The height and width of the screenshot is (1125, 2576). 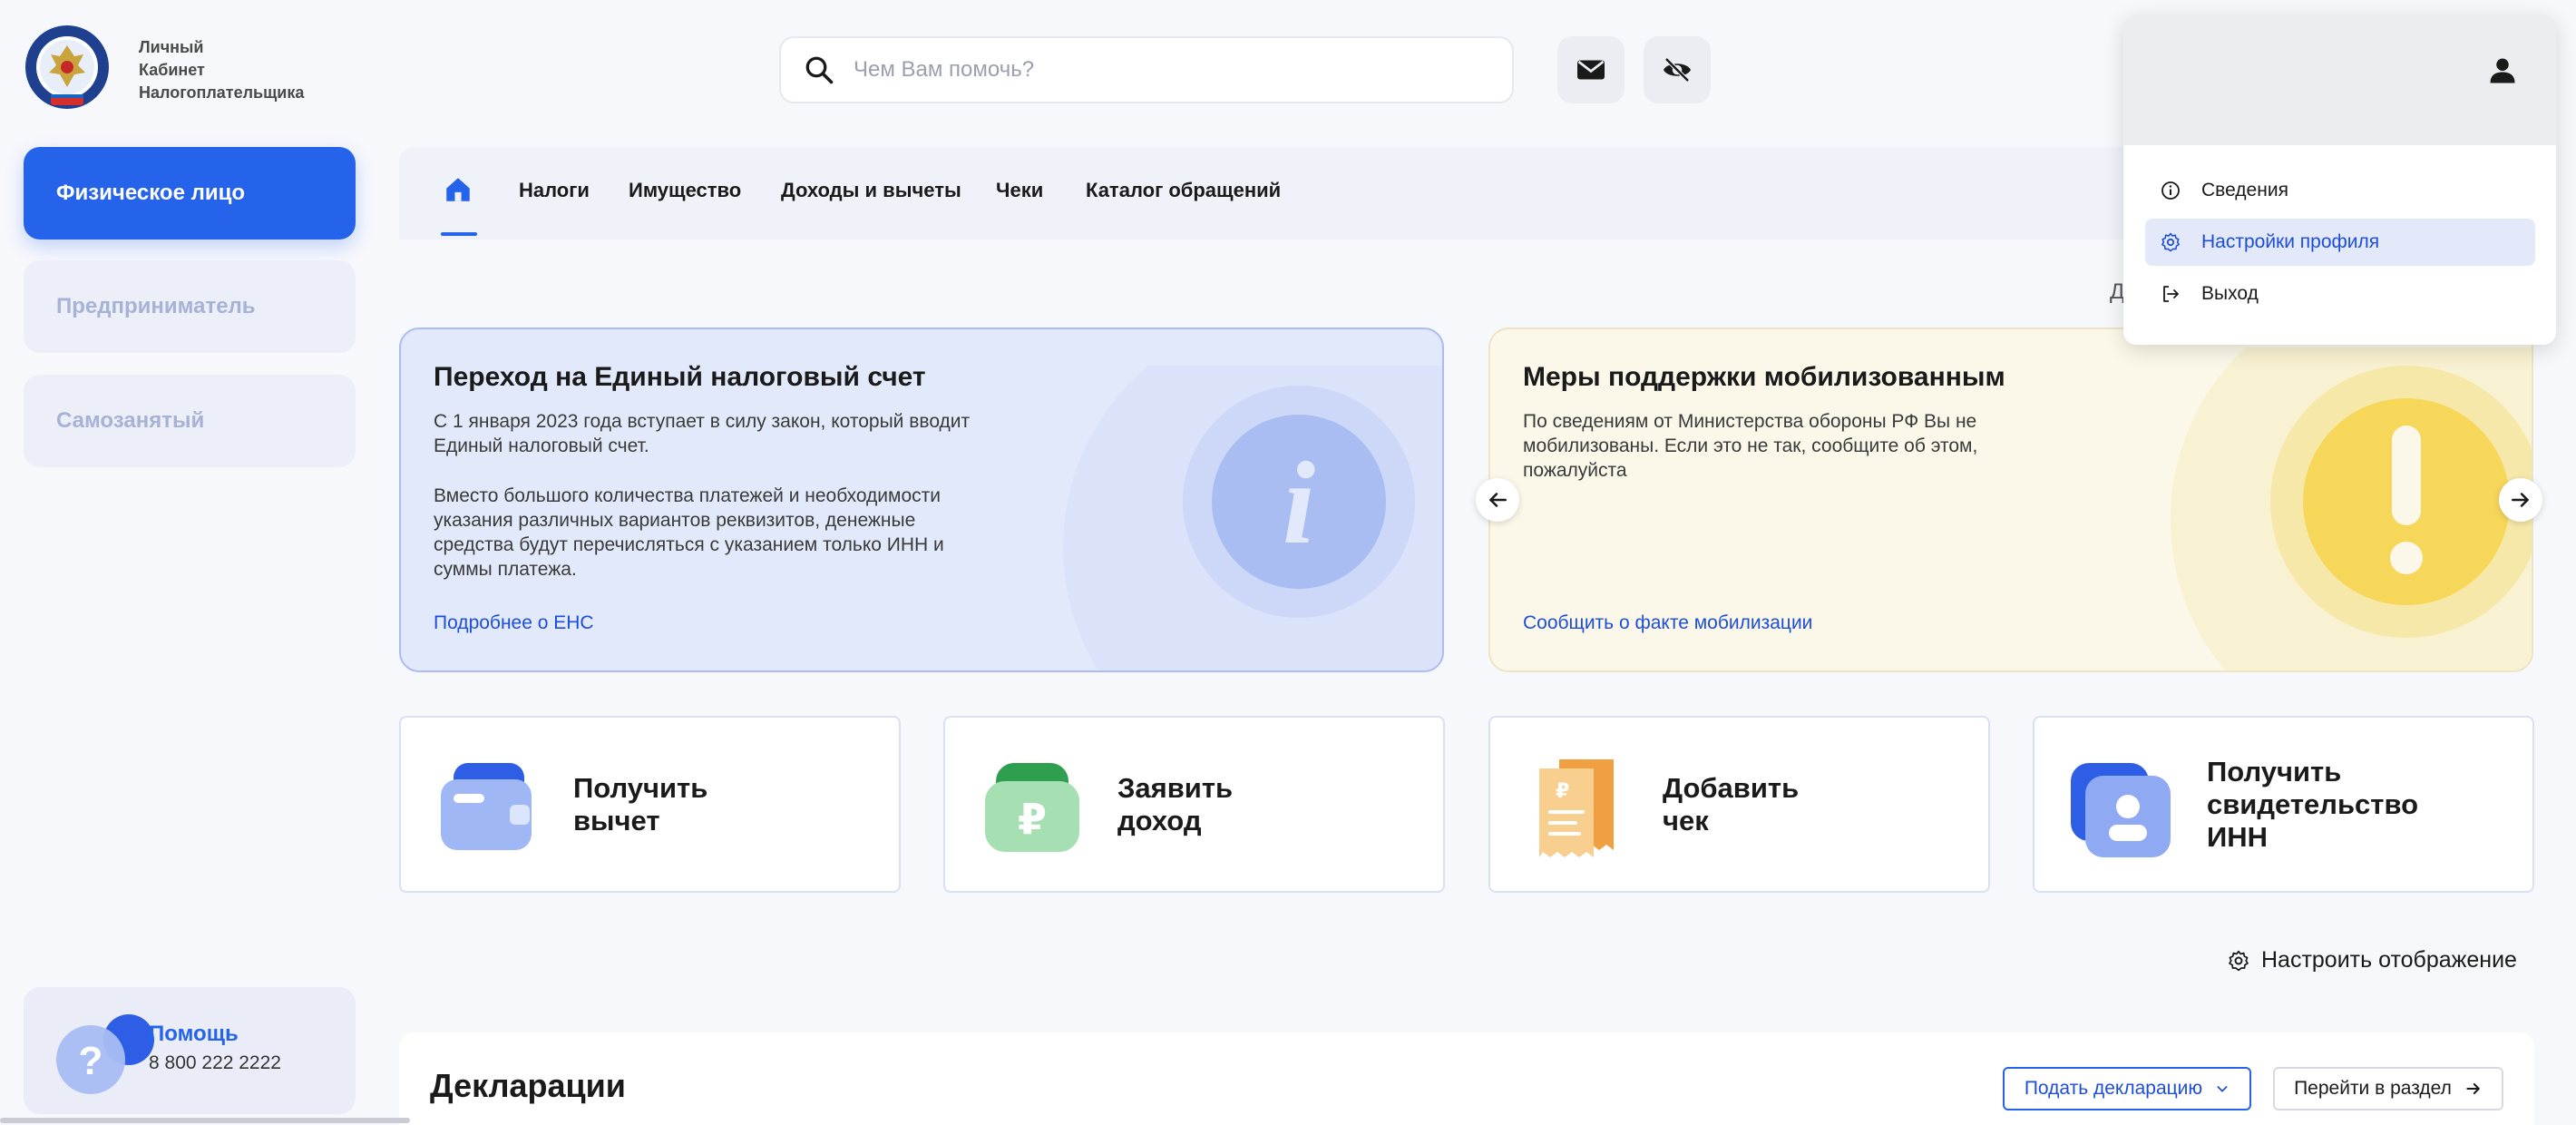 I want to click on tab-requests-catalog: Каталог обращений, so click(x=1183, y=190).